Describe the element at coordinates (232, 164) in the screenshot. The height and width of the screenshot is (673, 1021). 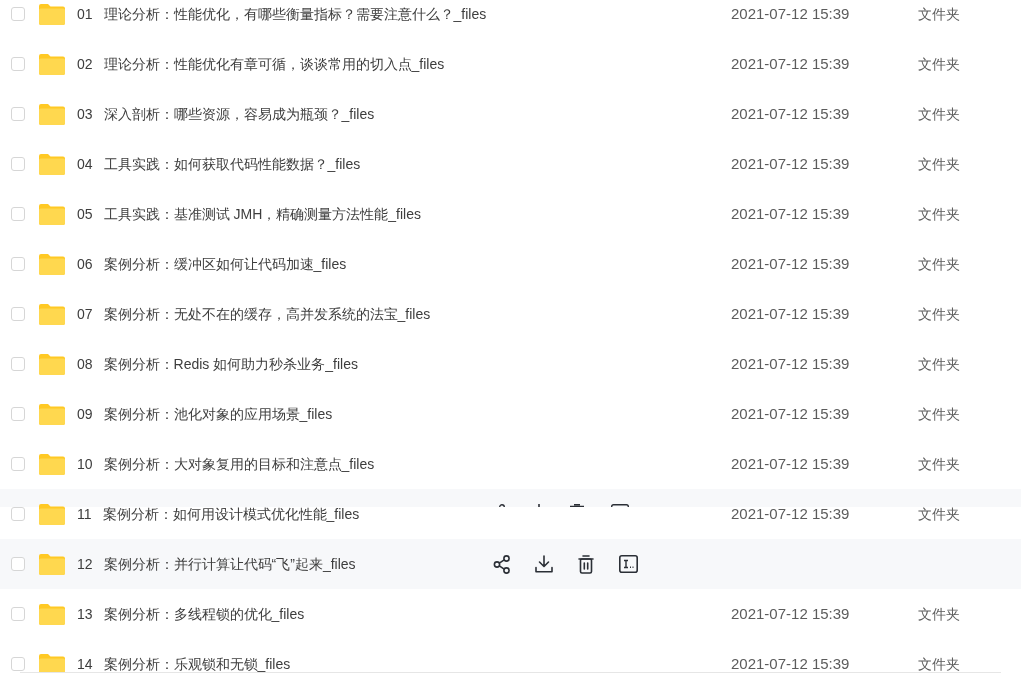
I see `file-name: 工具实践：如何获取代码性能数据？_files` at that location.